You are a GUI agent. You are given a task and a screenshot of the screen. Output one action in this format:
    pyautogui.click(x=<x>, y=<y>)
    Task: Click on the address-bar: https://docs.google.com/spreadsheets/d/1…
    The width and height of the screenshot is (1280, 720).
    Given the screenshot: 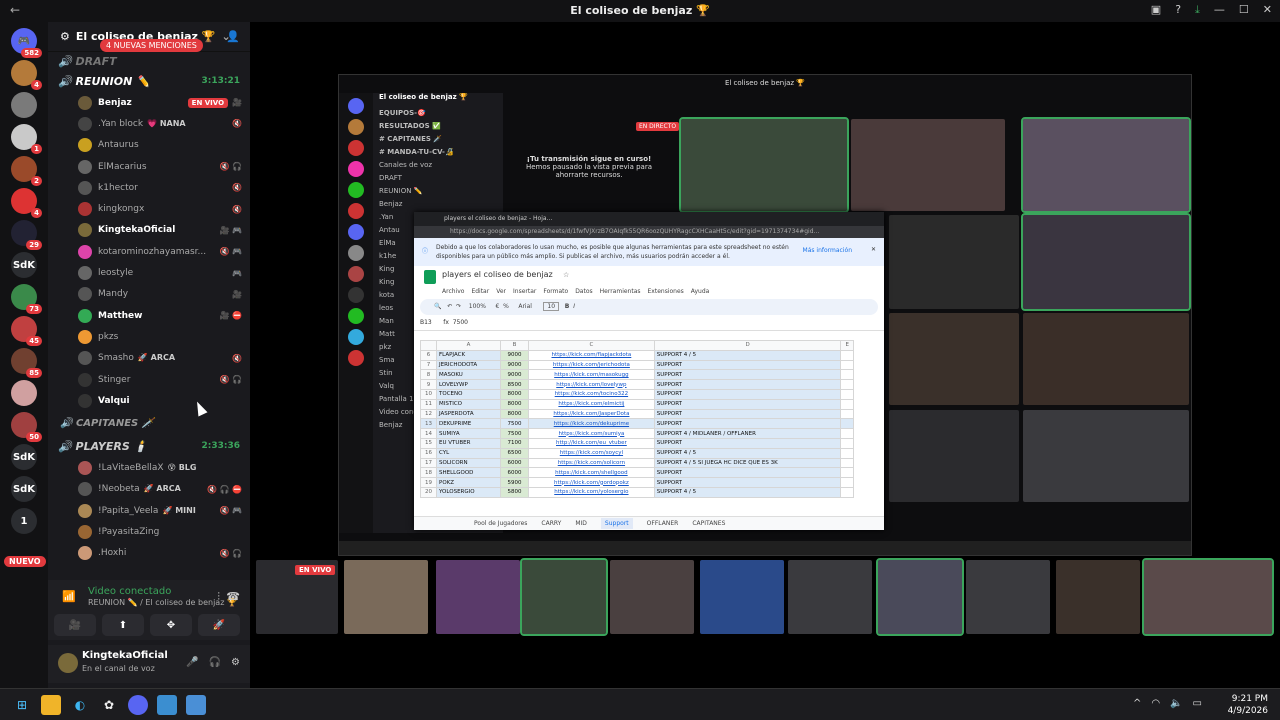 What is the action you would take?
    pyautogui.click(x=649, y=232)
    